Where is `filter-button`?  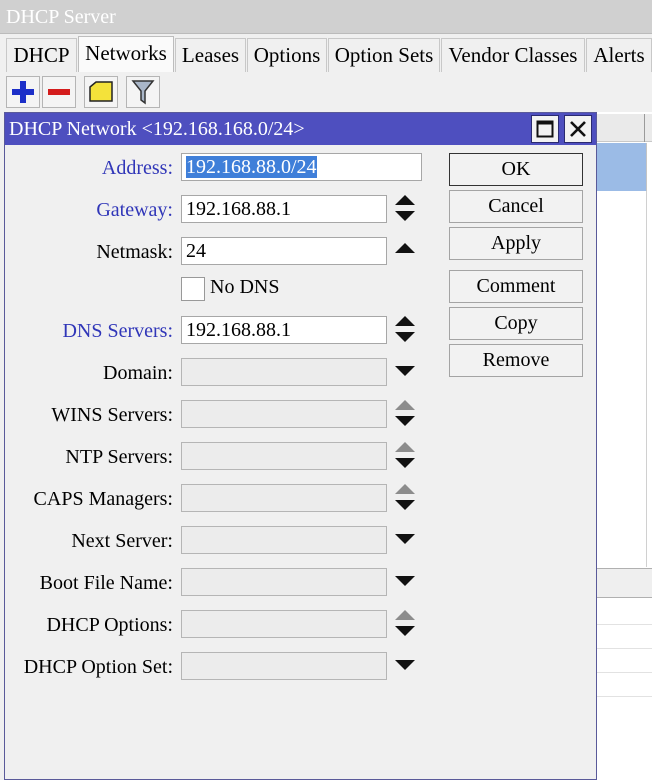
filter-button is located at coordinates (143, 92).